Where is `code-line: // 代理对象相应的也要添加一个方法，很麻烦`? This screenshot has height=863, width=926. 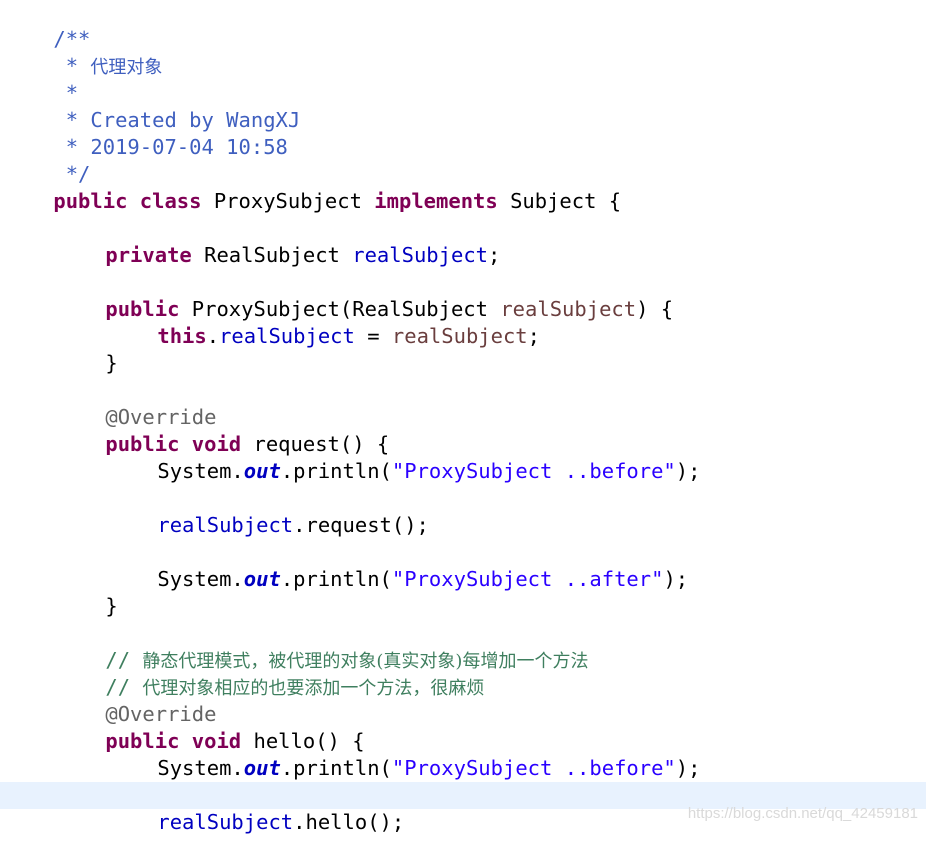
code-line: // 代理对象相应的也要添加一个方法，很麻烦 is located at coordinates (463, 673).